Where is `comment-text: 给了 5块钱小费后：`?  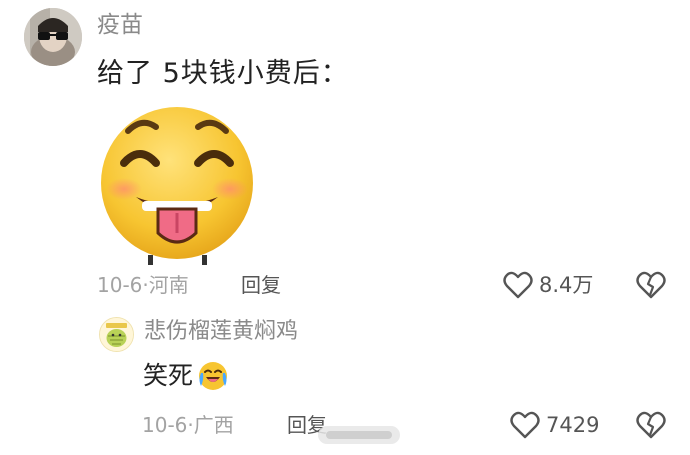
comment-text: 给了 5块钱小费后： is located at coordinates (223, 73).